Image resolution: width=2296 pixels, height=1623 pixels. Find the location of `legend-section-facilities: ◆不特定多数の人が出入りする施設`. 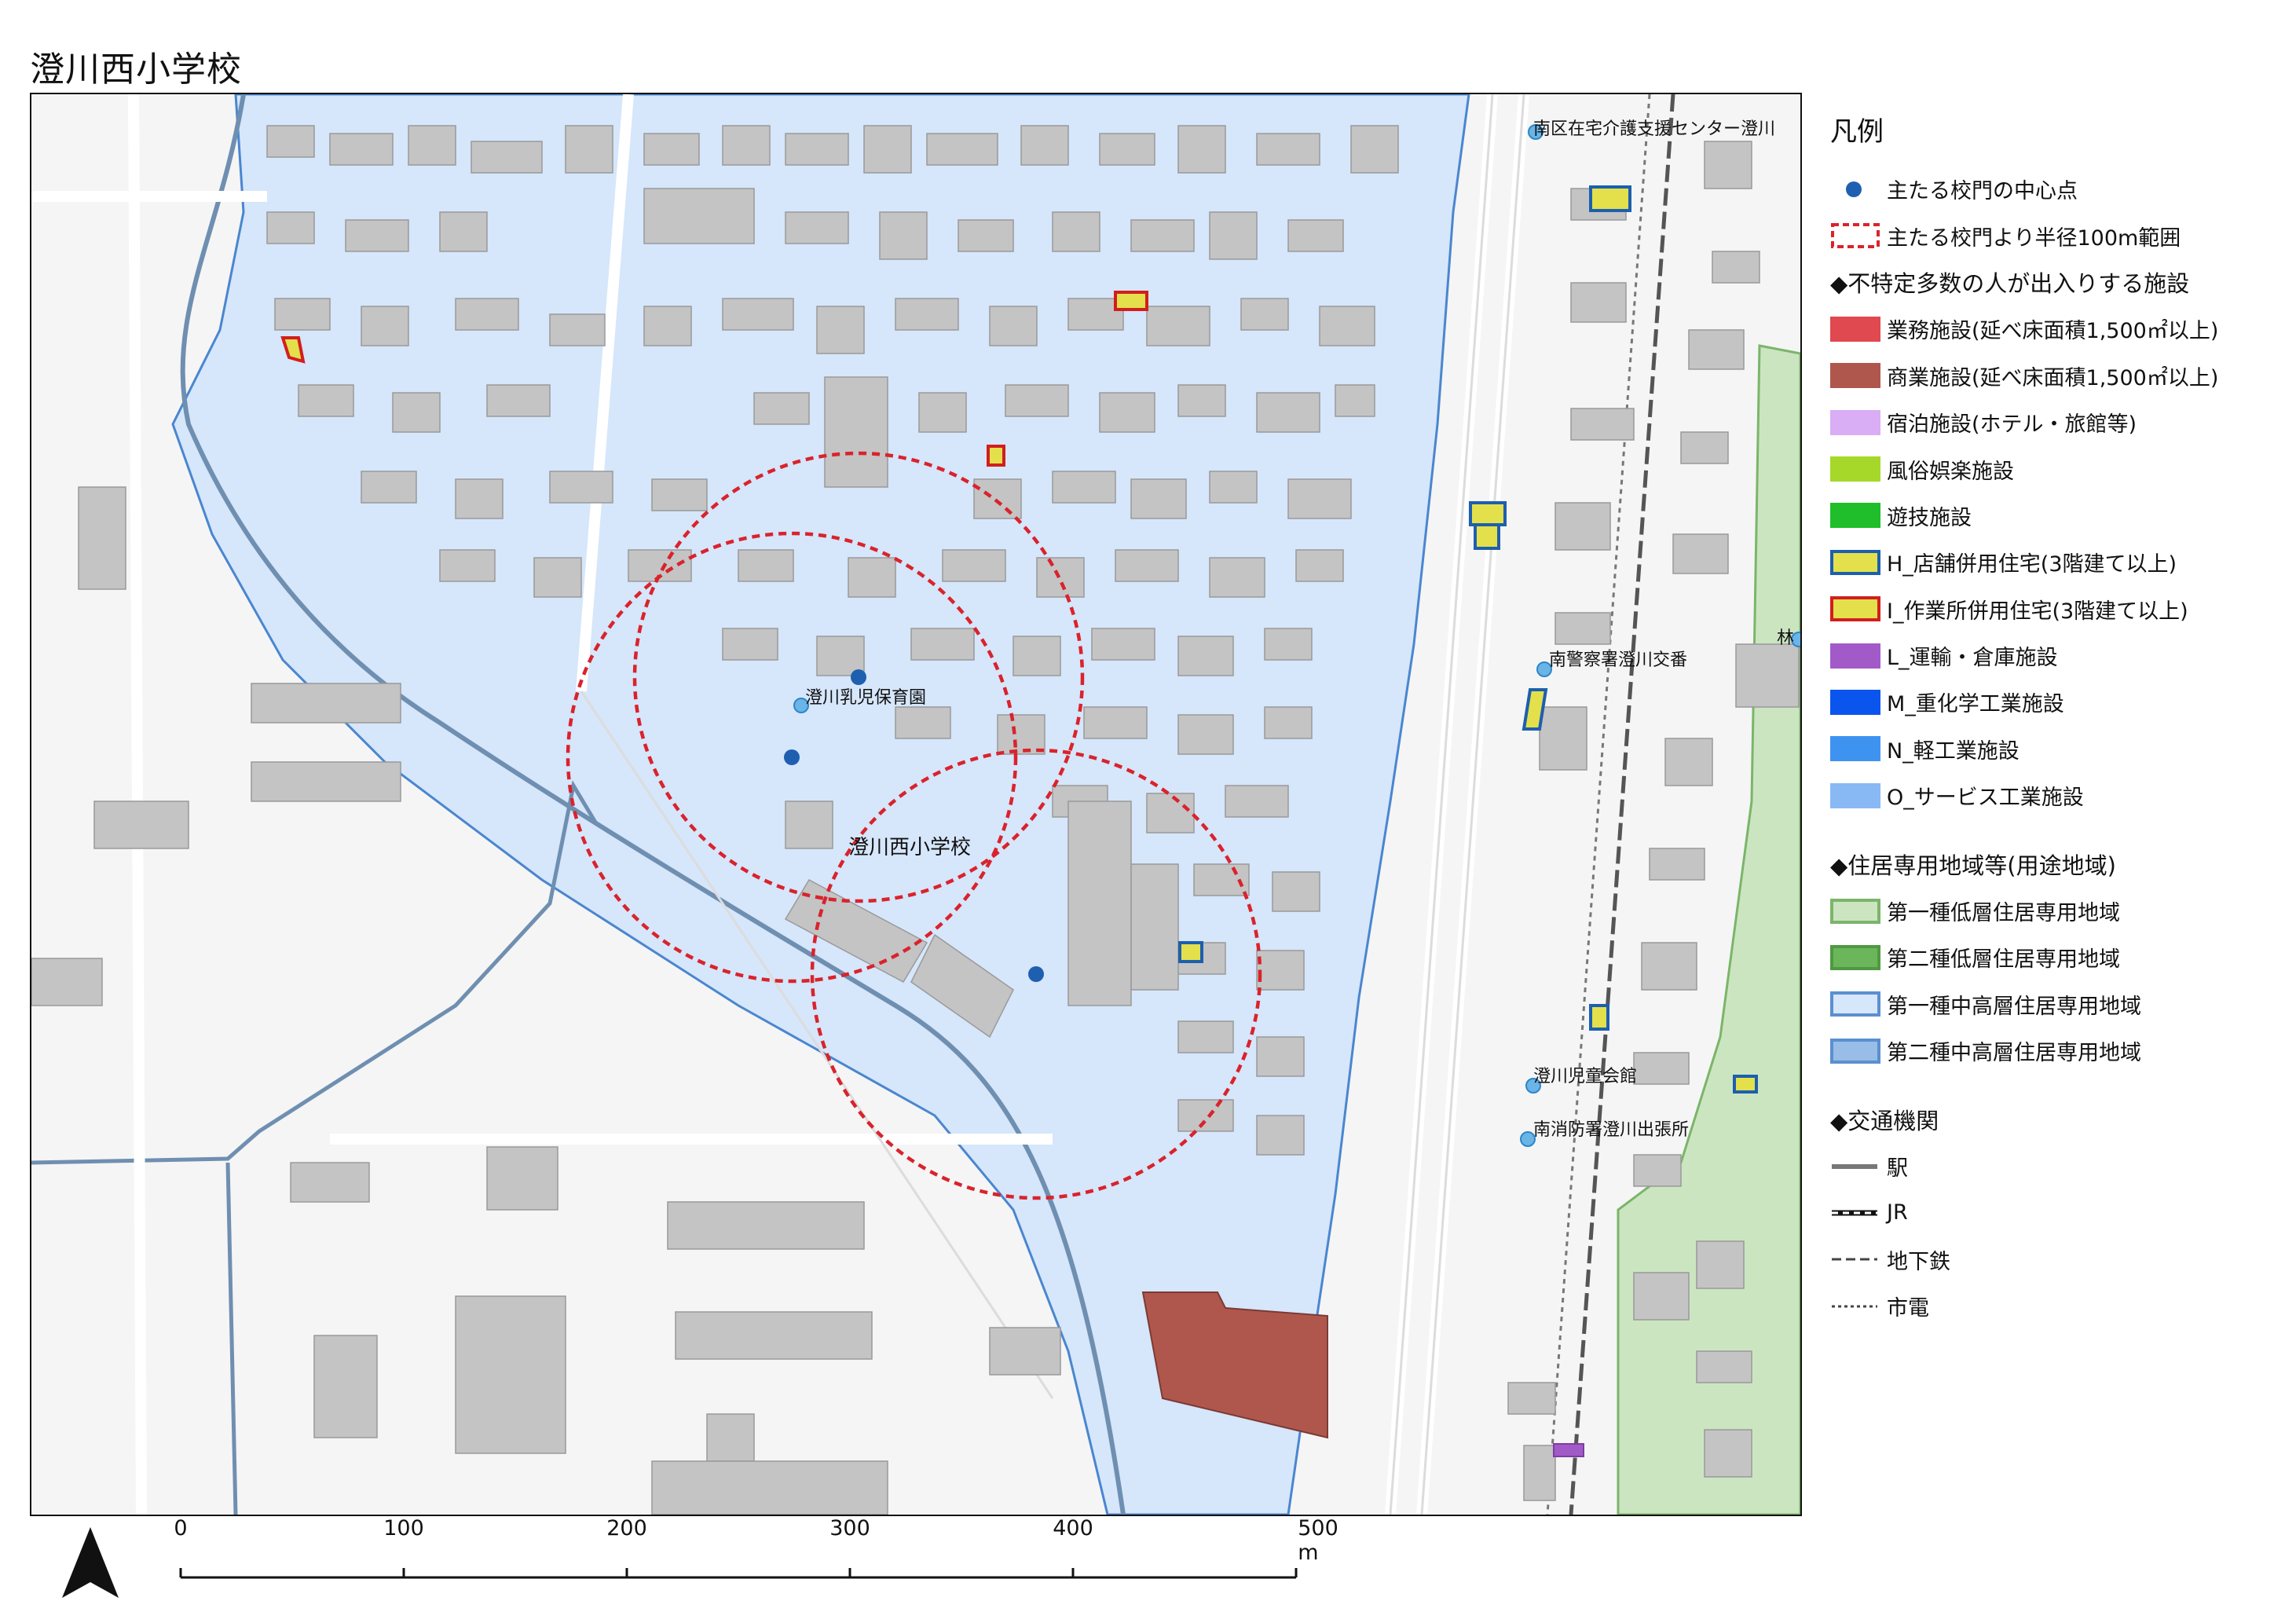

legend-section-facilities: ◆不特定多数の人が出入りする施設 is located at coordinates (2010, 284).